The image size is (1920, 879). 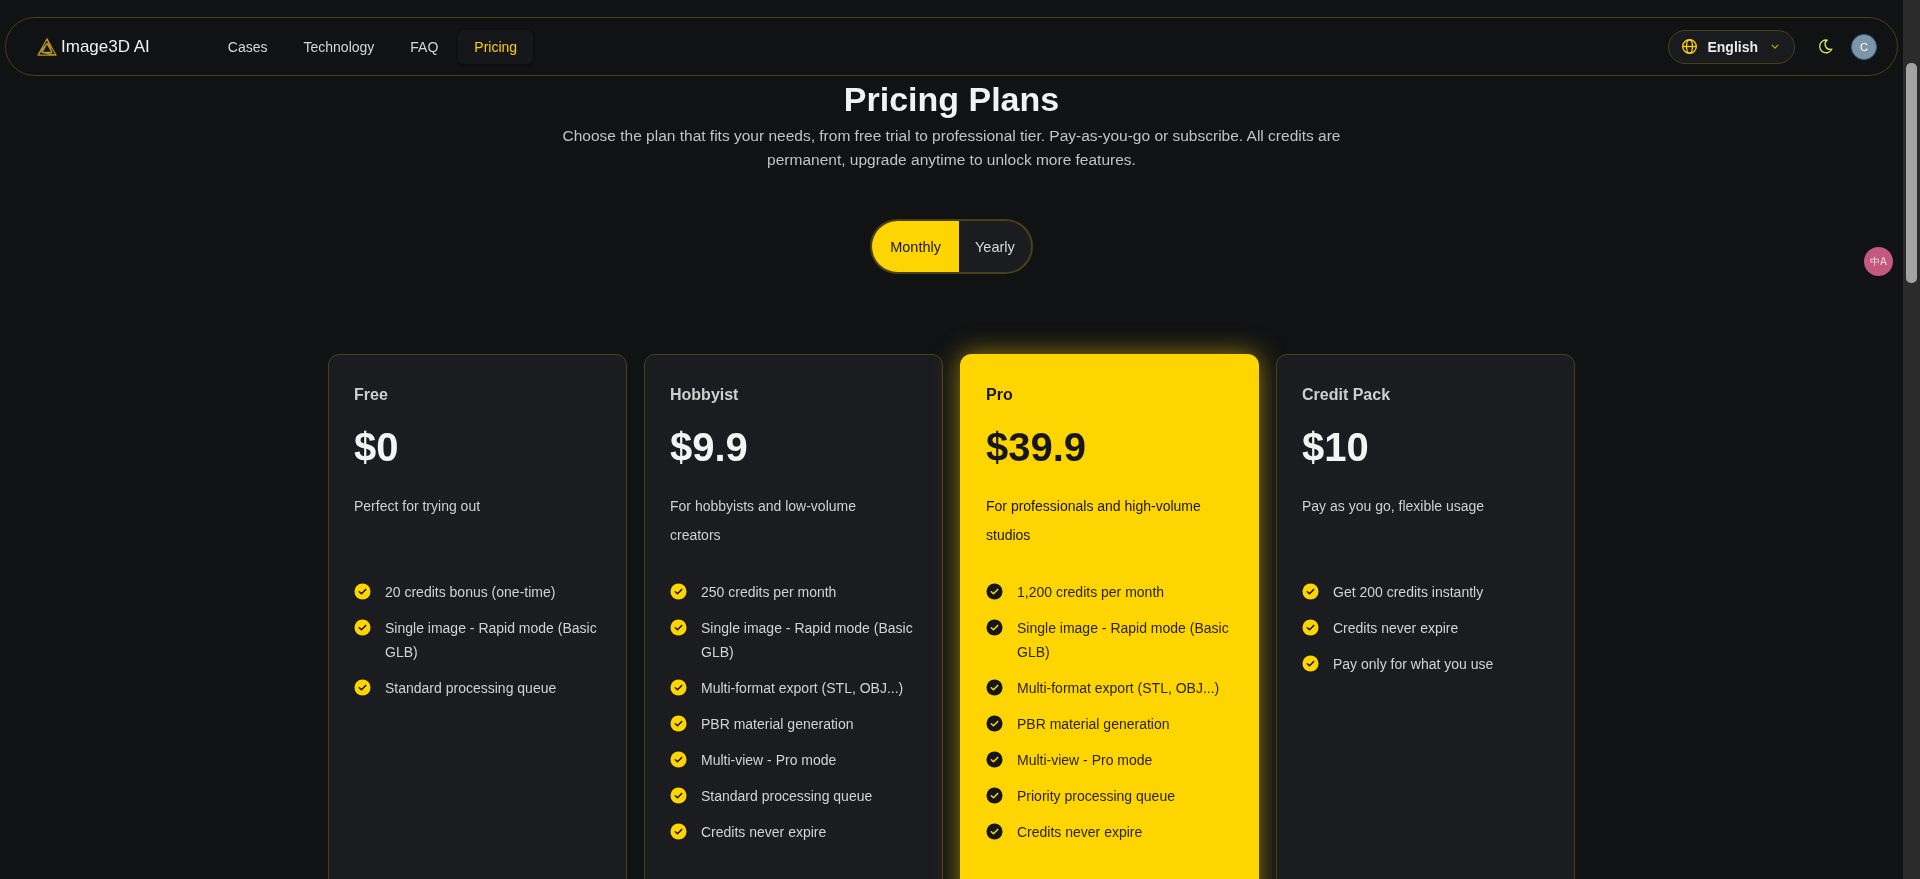 What do you see at coordinates (1413, 664) in the screenshot?
I see `feature-text: Pay only for what you use` at bounding box center [1413, 664].